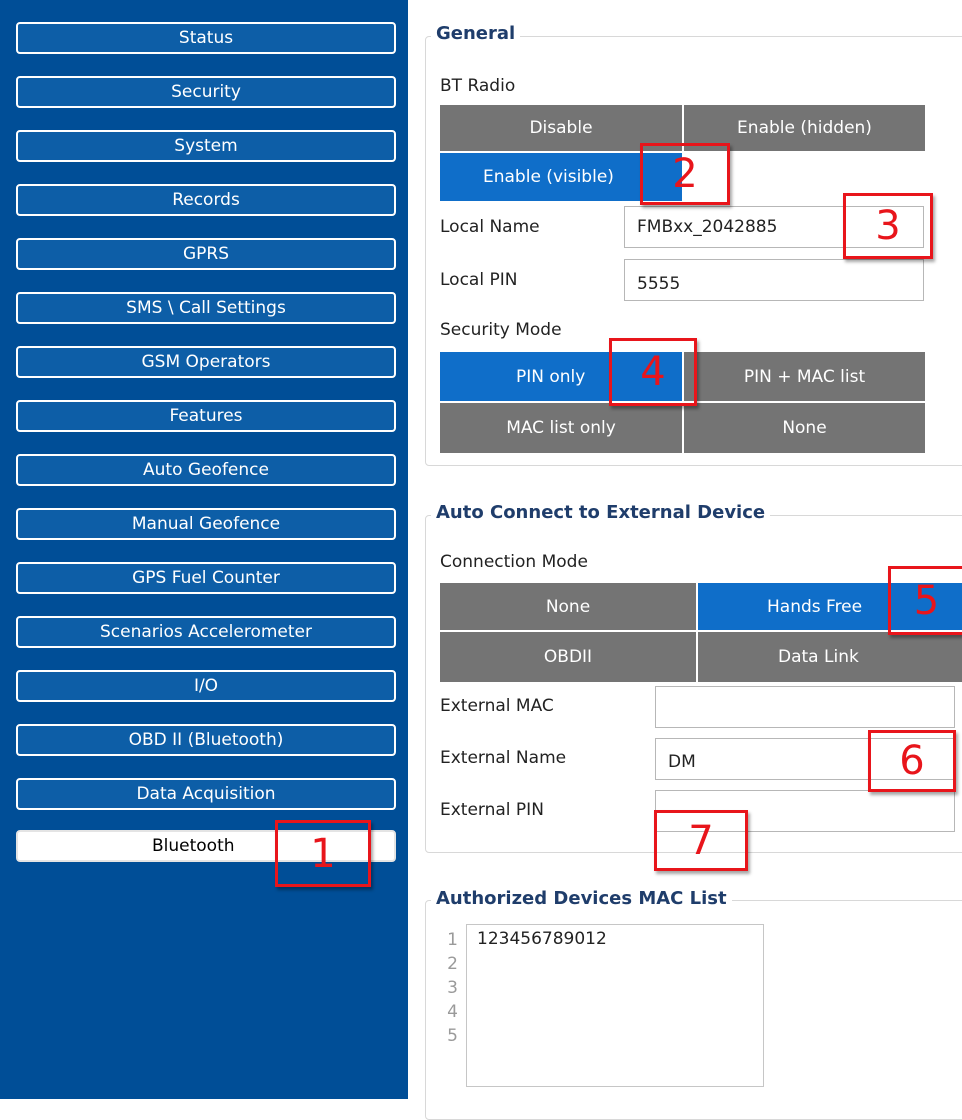 This screenshot has height=1120, width=962. I want to click on sidebar-item-obd-ii-bluetooth: OBD II (Bluetooth), so click(206, 740).